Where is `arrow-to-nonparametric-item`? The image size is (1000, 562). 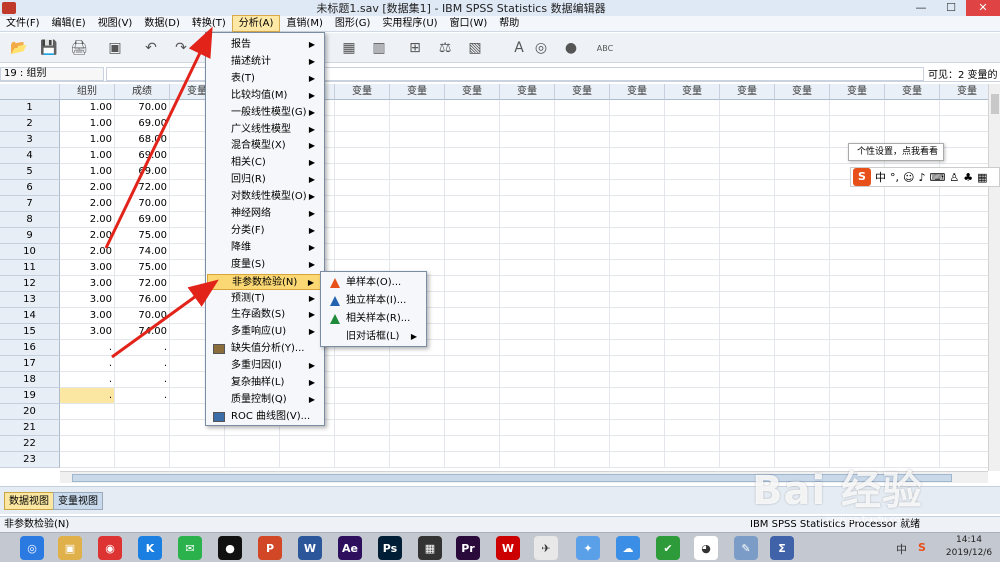
arrow-to-nonparametric-item is located at coordinates (165, 319).